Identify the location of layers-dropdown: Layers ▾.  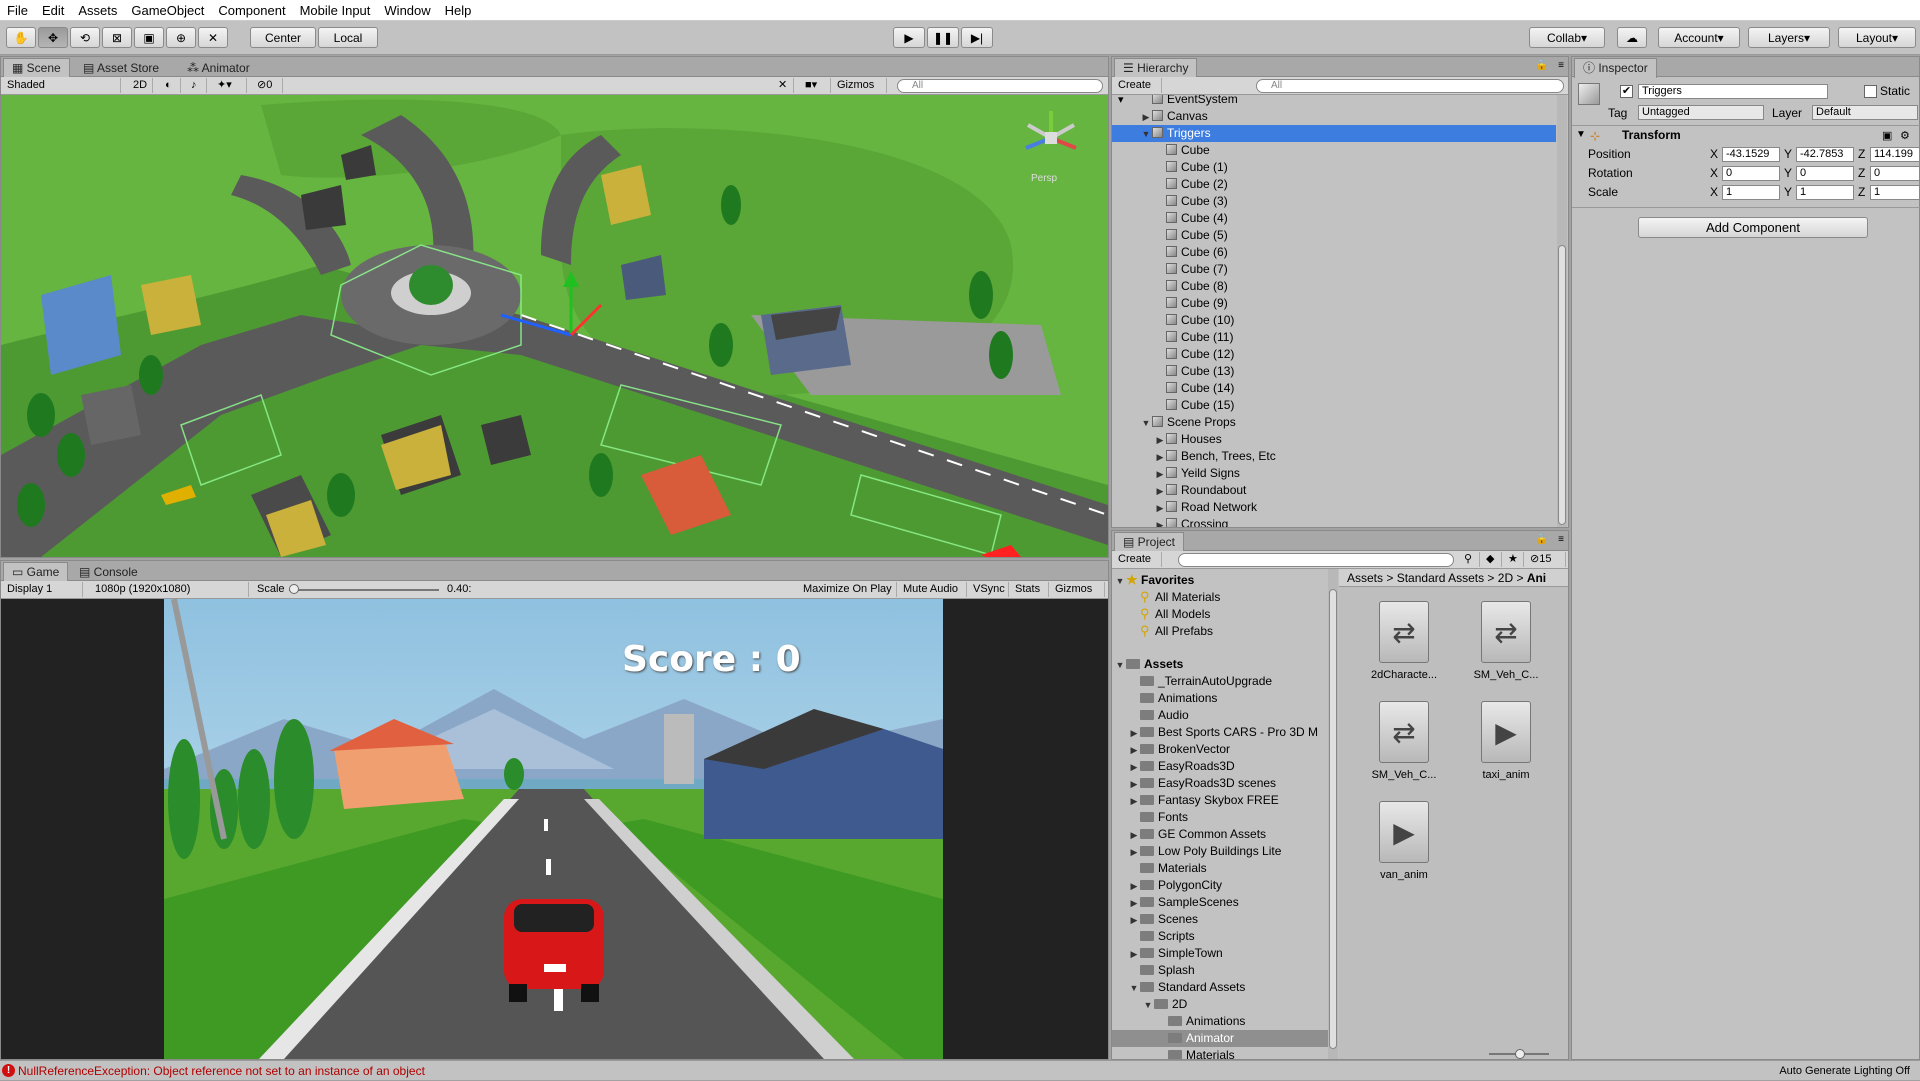
(1789, 37).